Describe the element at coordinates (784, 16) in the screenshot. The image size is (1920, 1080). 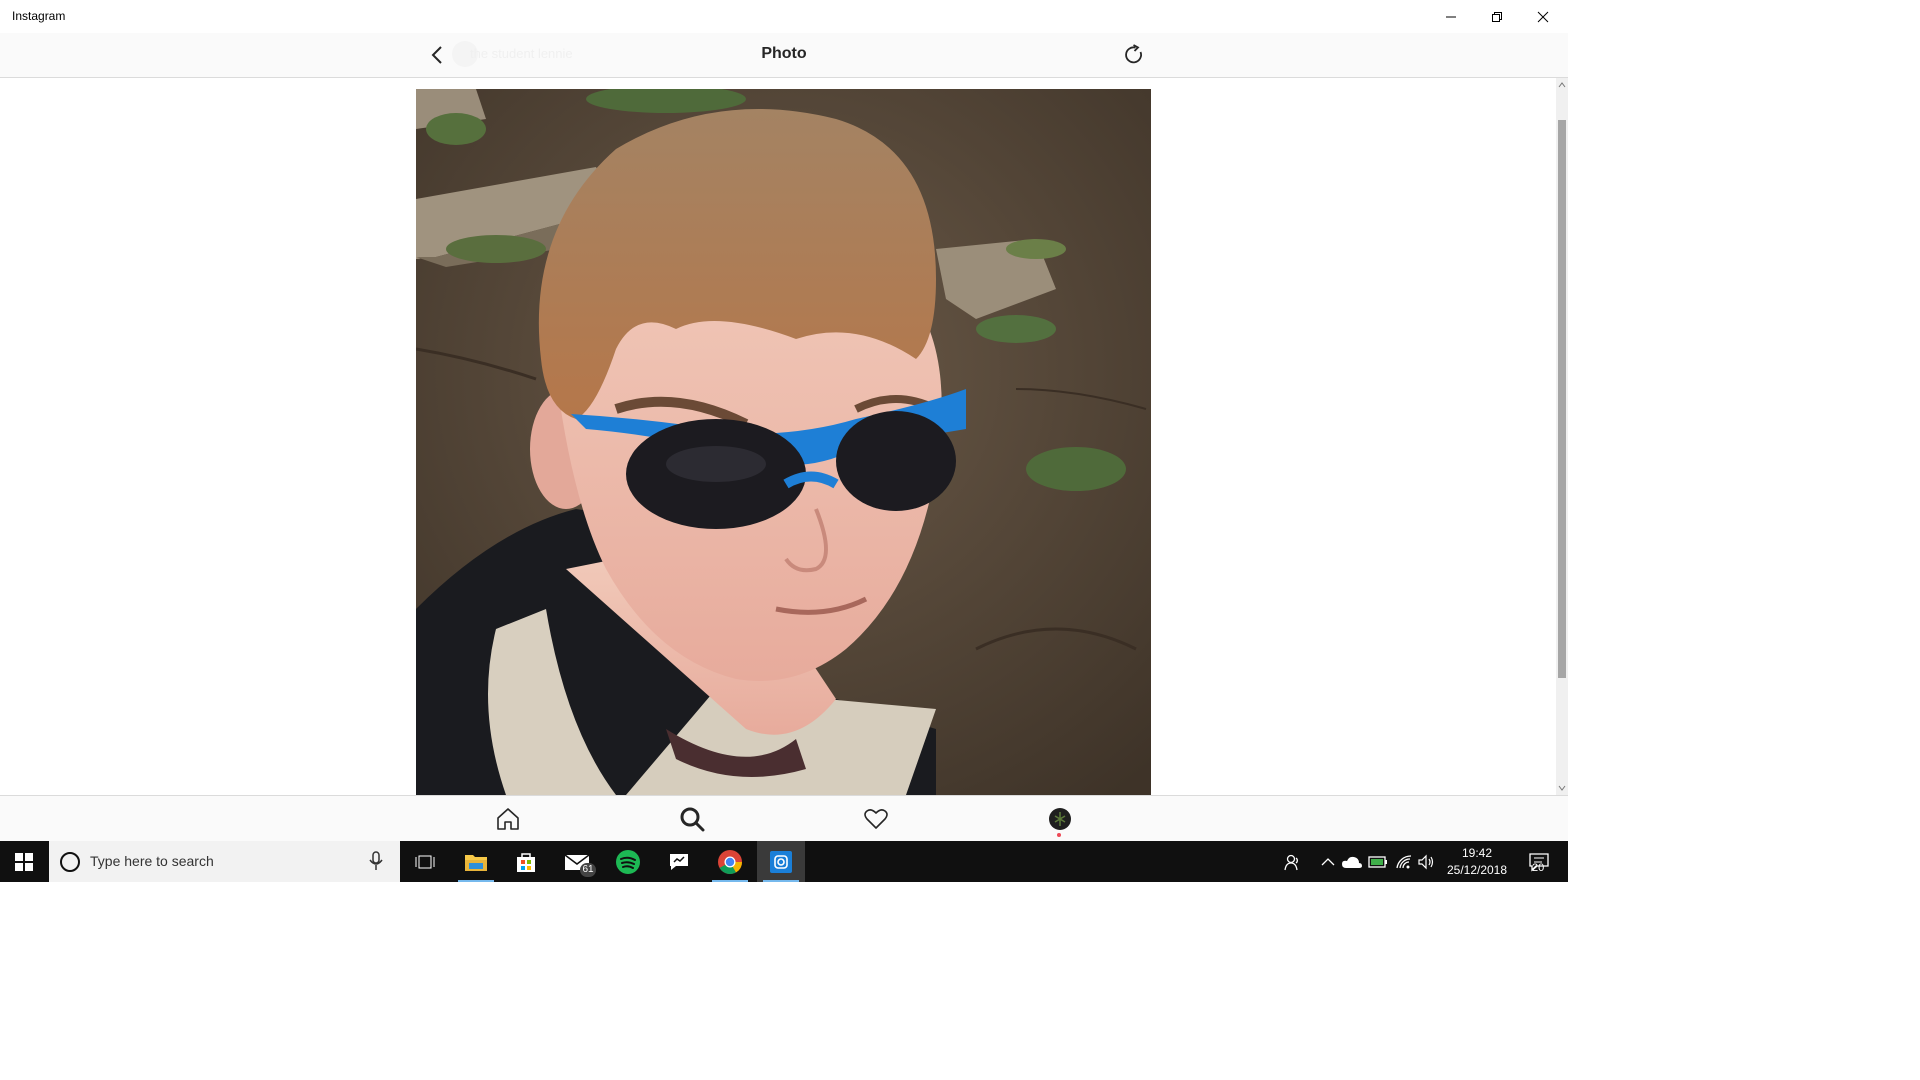
I see `title-bar: Instagram` at that location.